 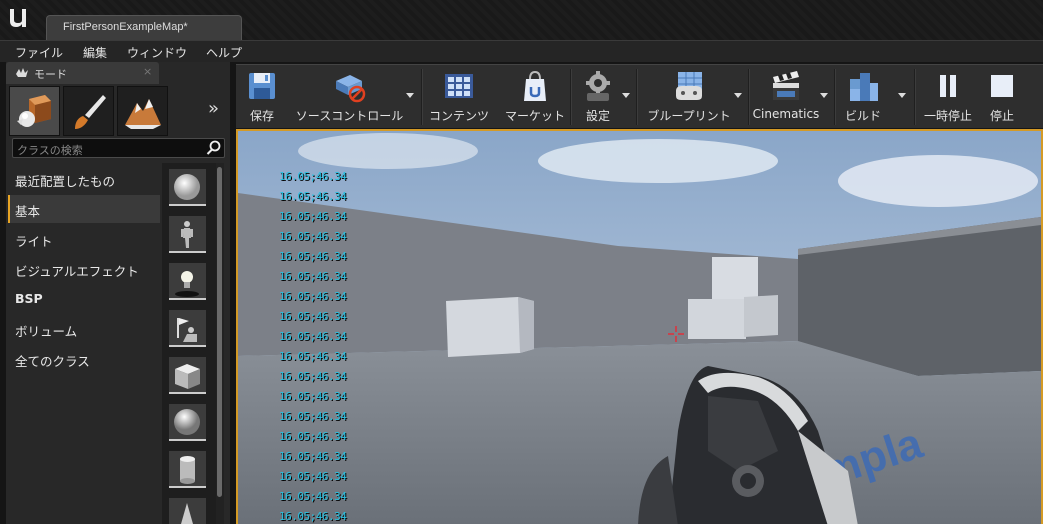 I want to click on empty-character-thumbnail, so click(x=187, y=234).